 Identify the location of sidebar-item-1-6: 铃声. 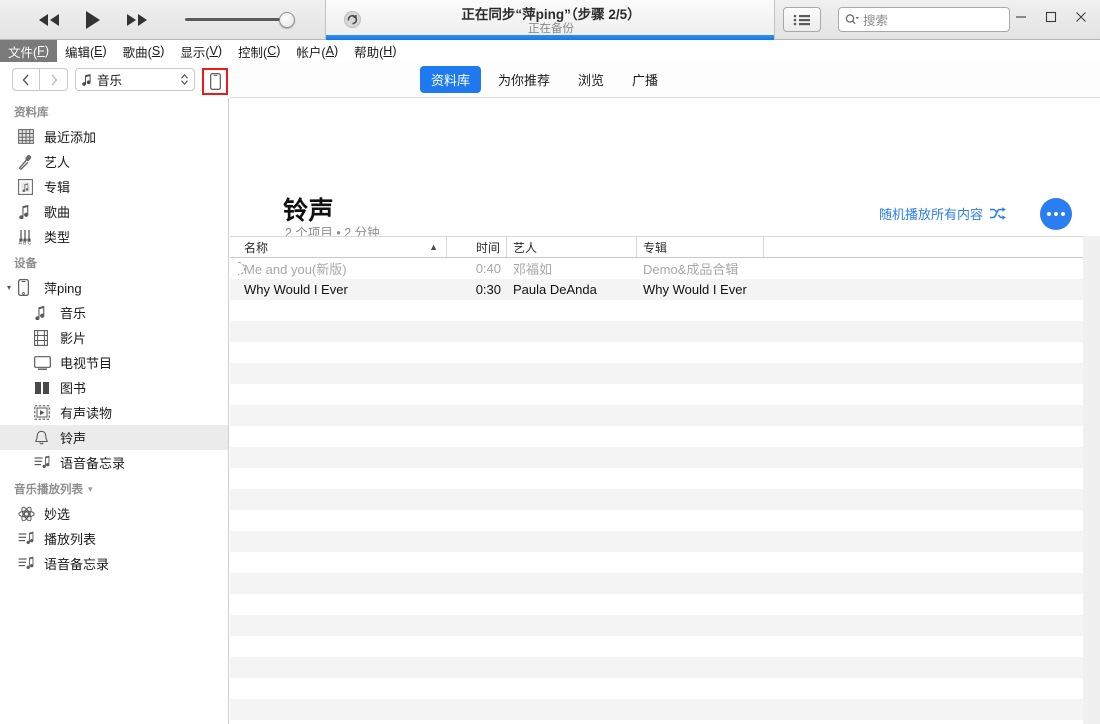
(114, 437).